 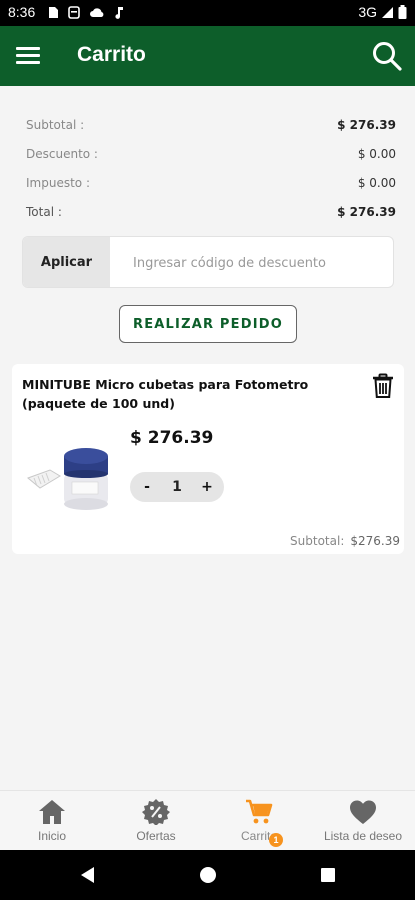 I want to click on nav-label: Lista de deseo, so click(x=363, y=836).